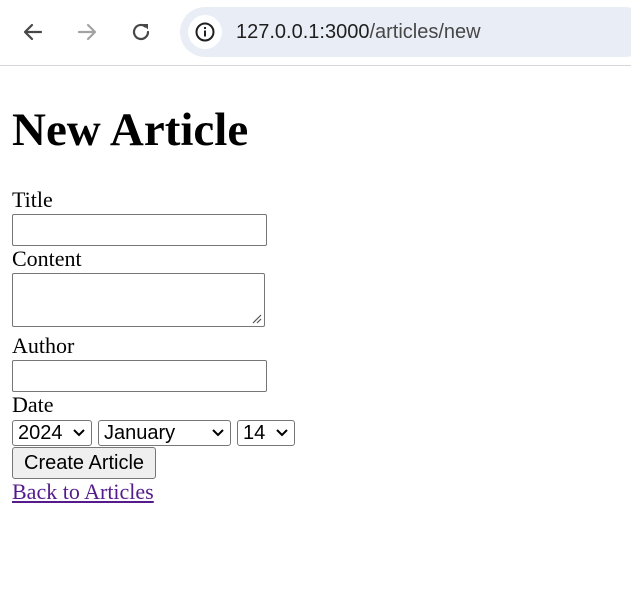  Describe the element at coordinates (139, 230) in the screenshot. I see `title-input` at that location.